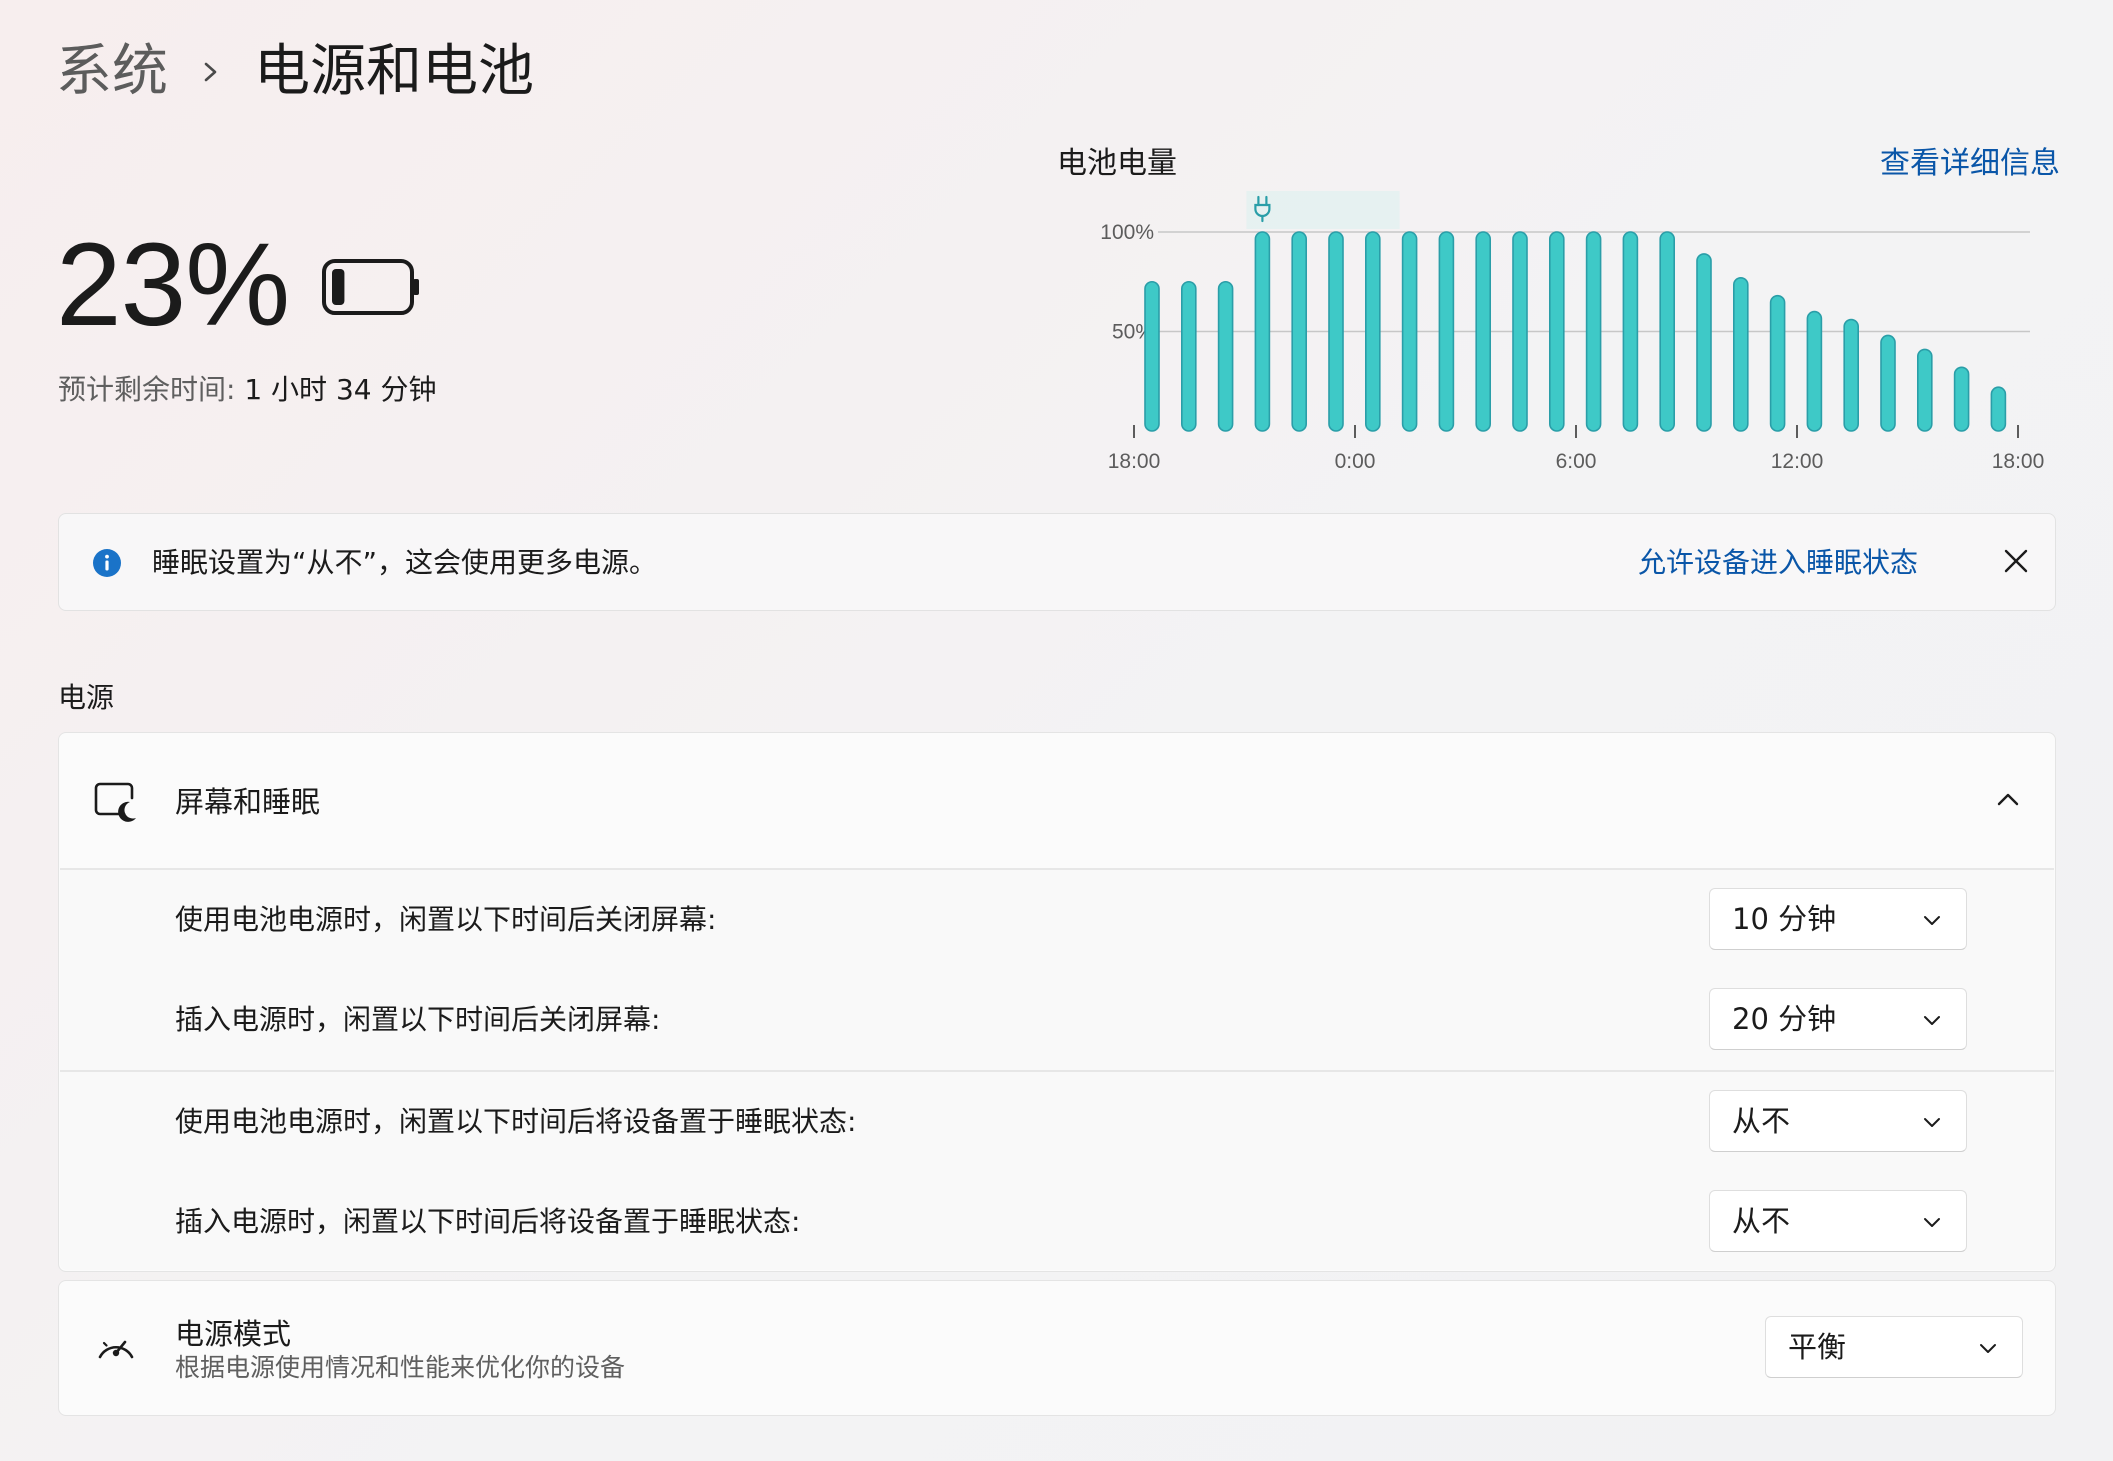  What do you see at coordinates (1797, 461) in the screenshot?
I see `x-tick-label: 12:00` at bounding box center [1797, 461].